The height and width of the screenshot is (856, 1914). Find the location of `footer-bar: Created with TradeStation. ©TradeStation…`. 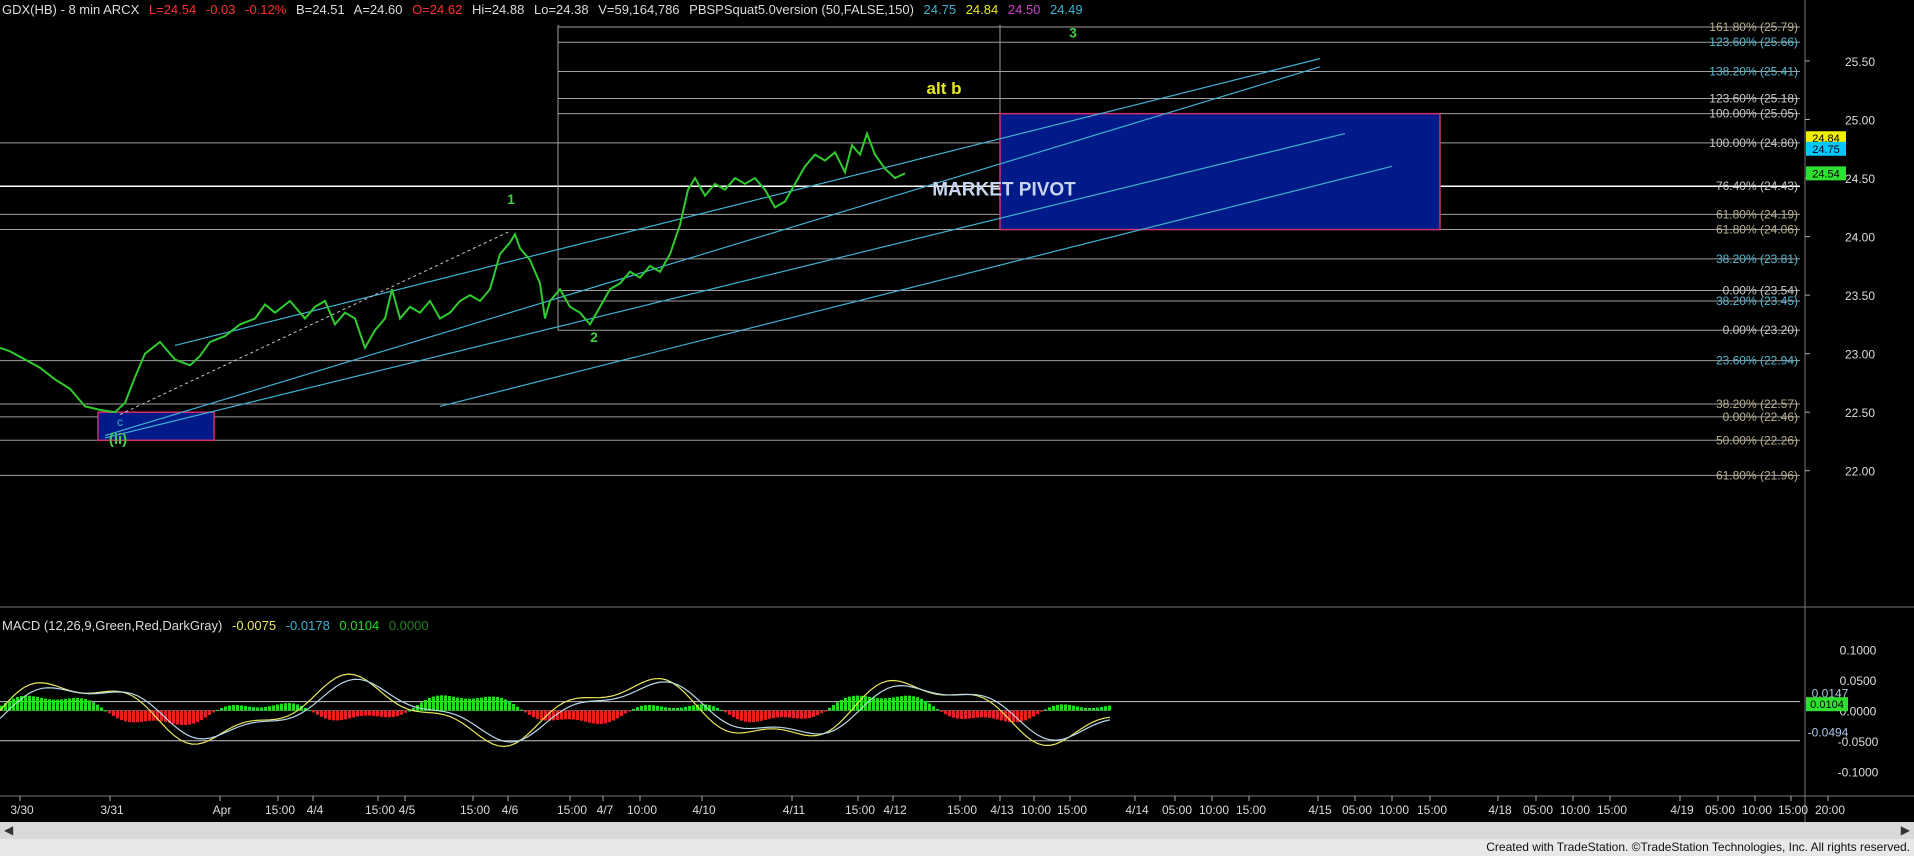

footer-bar: Created with TradeStation. ©TradeStation… is located at coordinates (957, 847).